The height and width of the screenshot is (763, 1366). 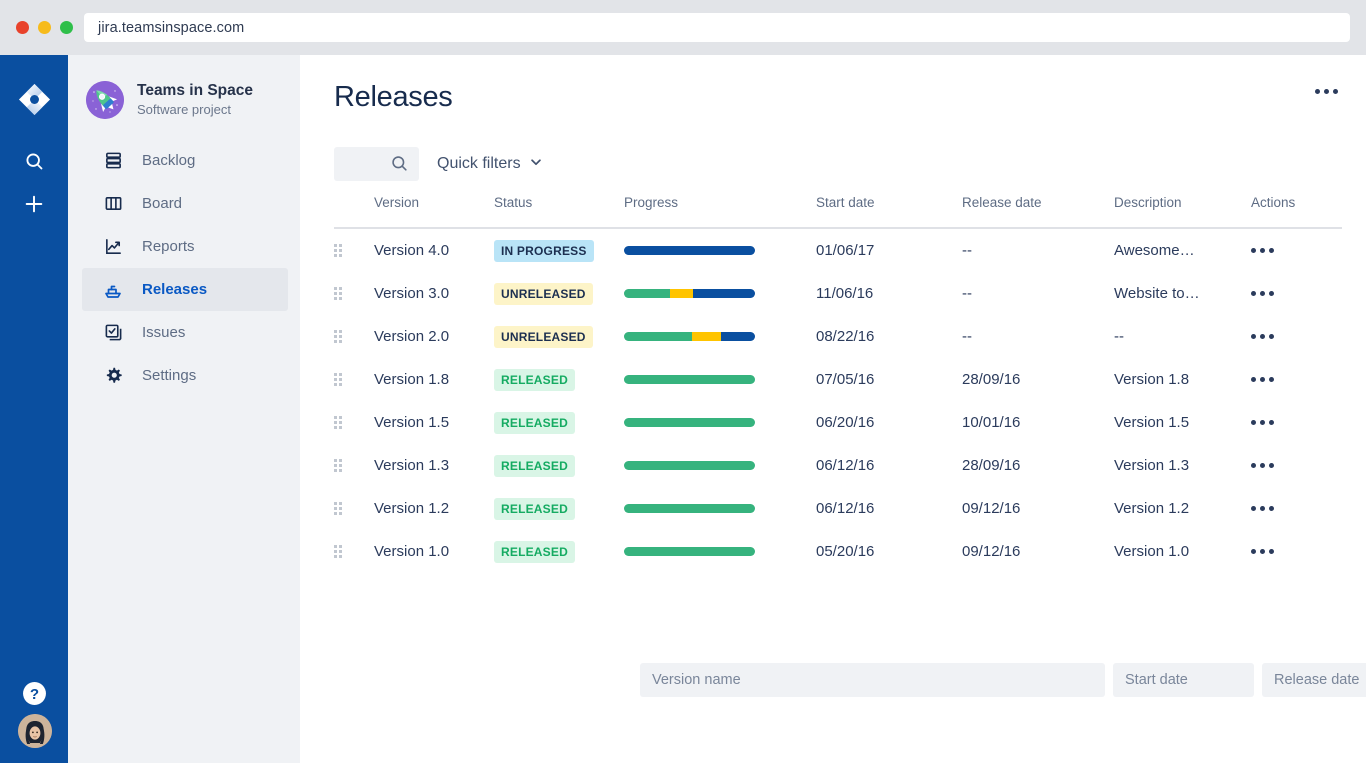 What do you see at coordinates (845, 379) in the screenshot?
I see `cell-start-date: 07/05/16` at bounding box center [845, 379].